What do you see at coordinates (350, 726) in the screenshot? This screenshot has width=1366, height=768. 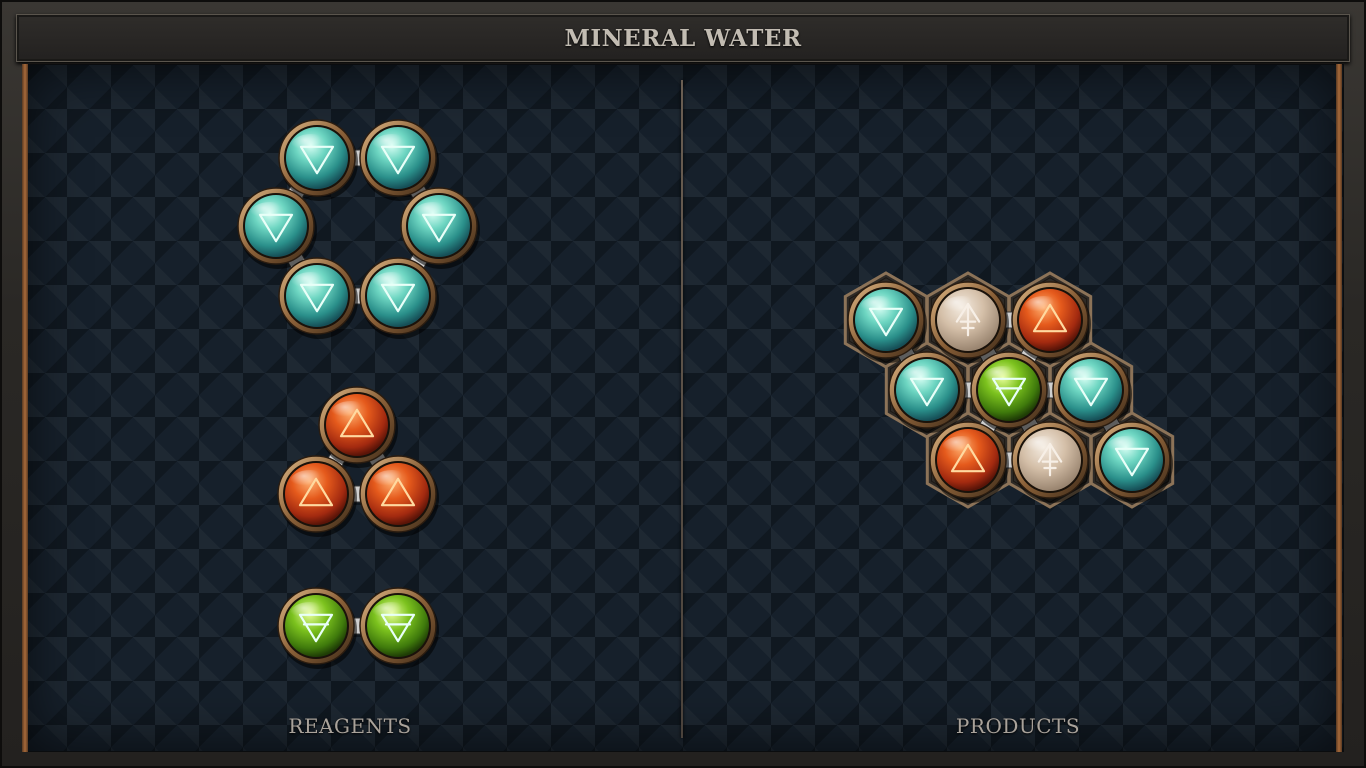 I see `reagents-label: REAGENTS` at bounding box center [350, 726].